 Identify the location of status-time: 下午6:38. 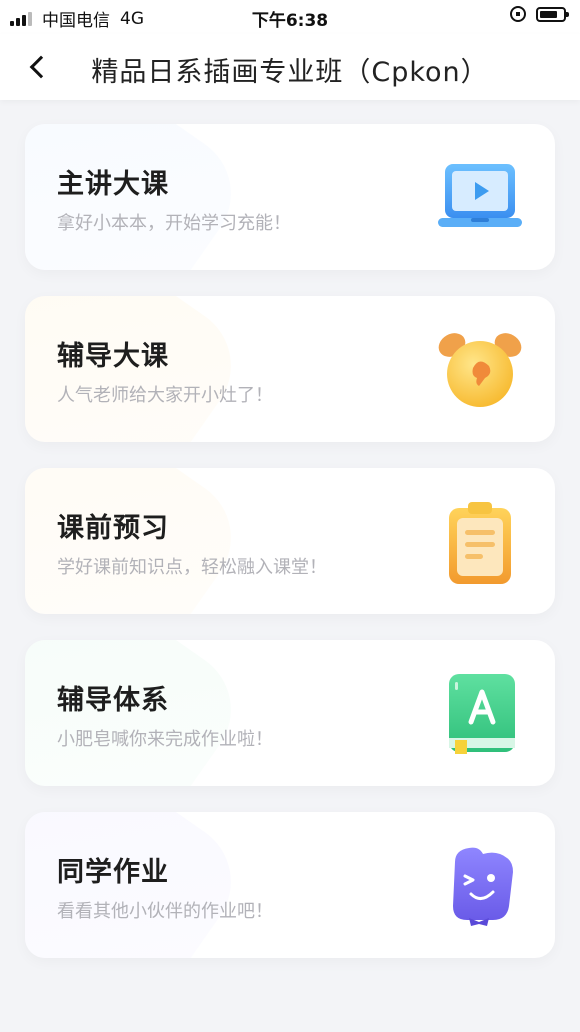
(290, 21).